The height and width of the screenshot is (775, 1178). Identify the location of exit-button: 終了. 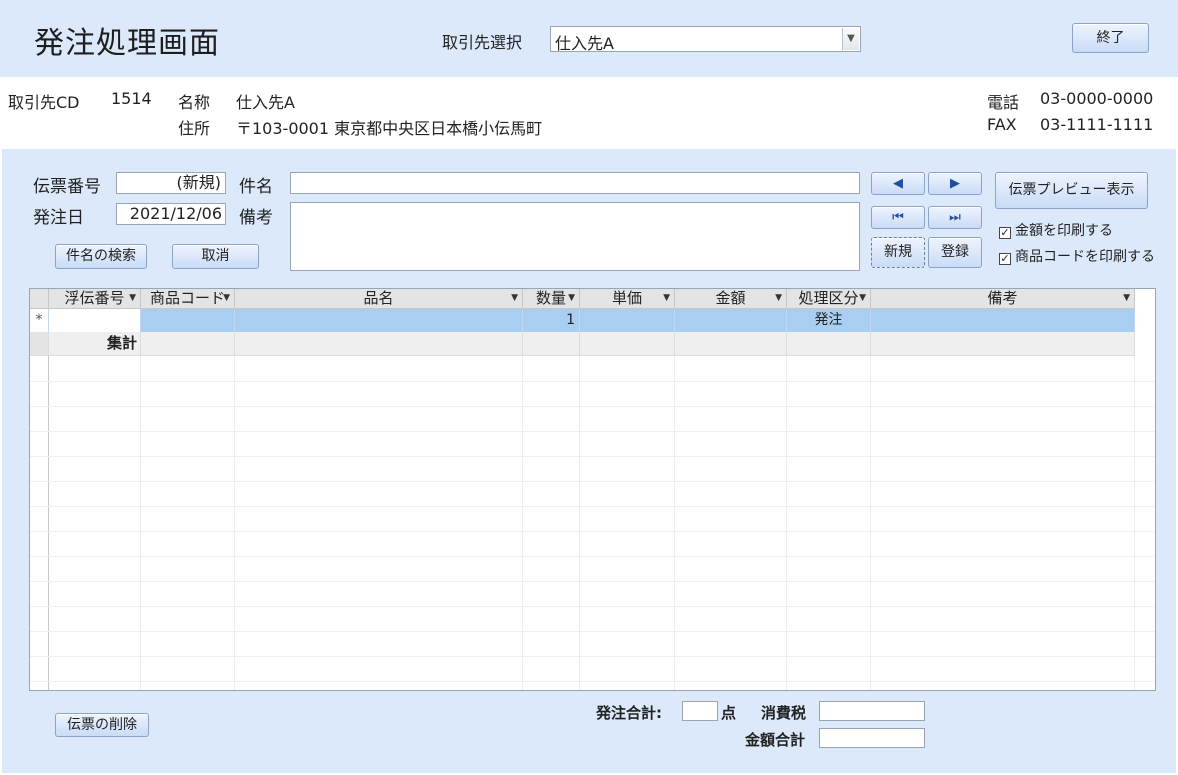
(1110, 38).